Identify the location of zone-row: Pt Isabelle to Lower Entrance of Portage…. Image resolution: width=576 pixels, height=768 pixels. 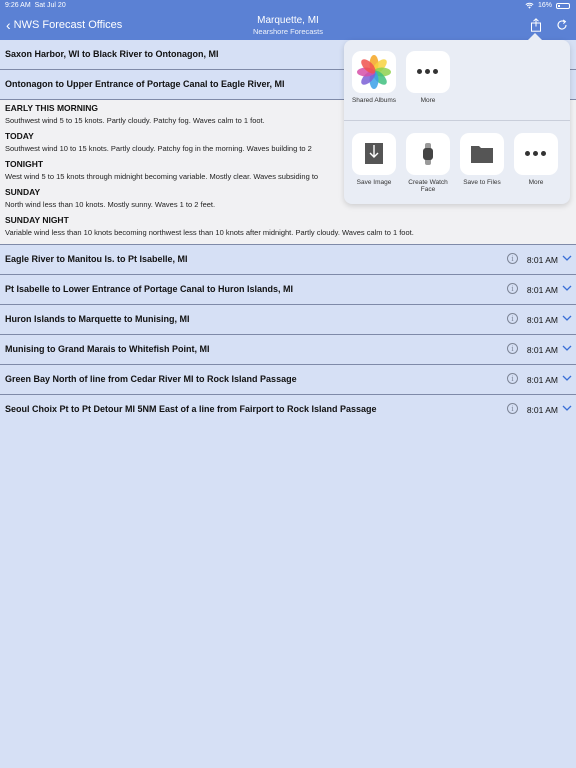
(288, 290).